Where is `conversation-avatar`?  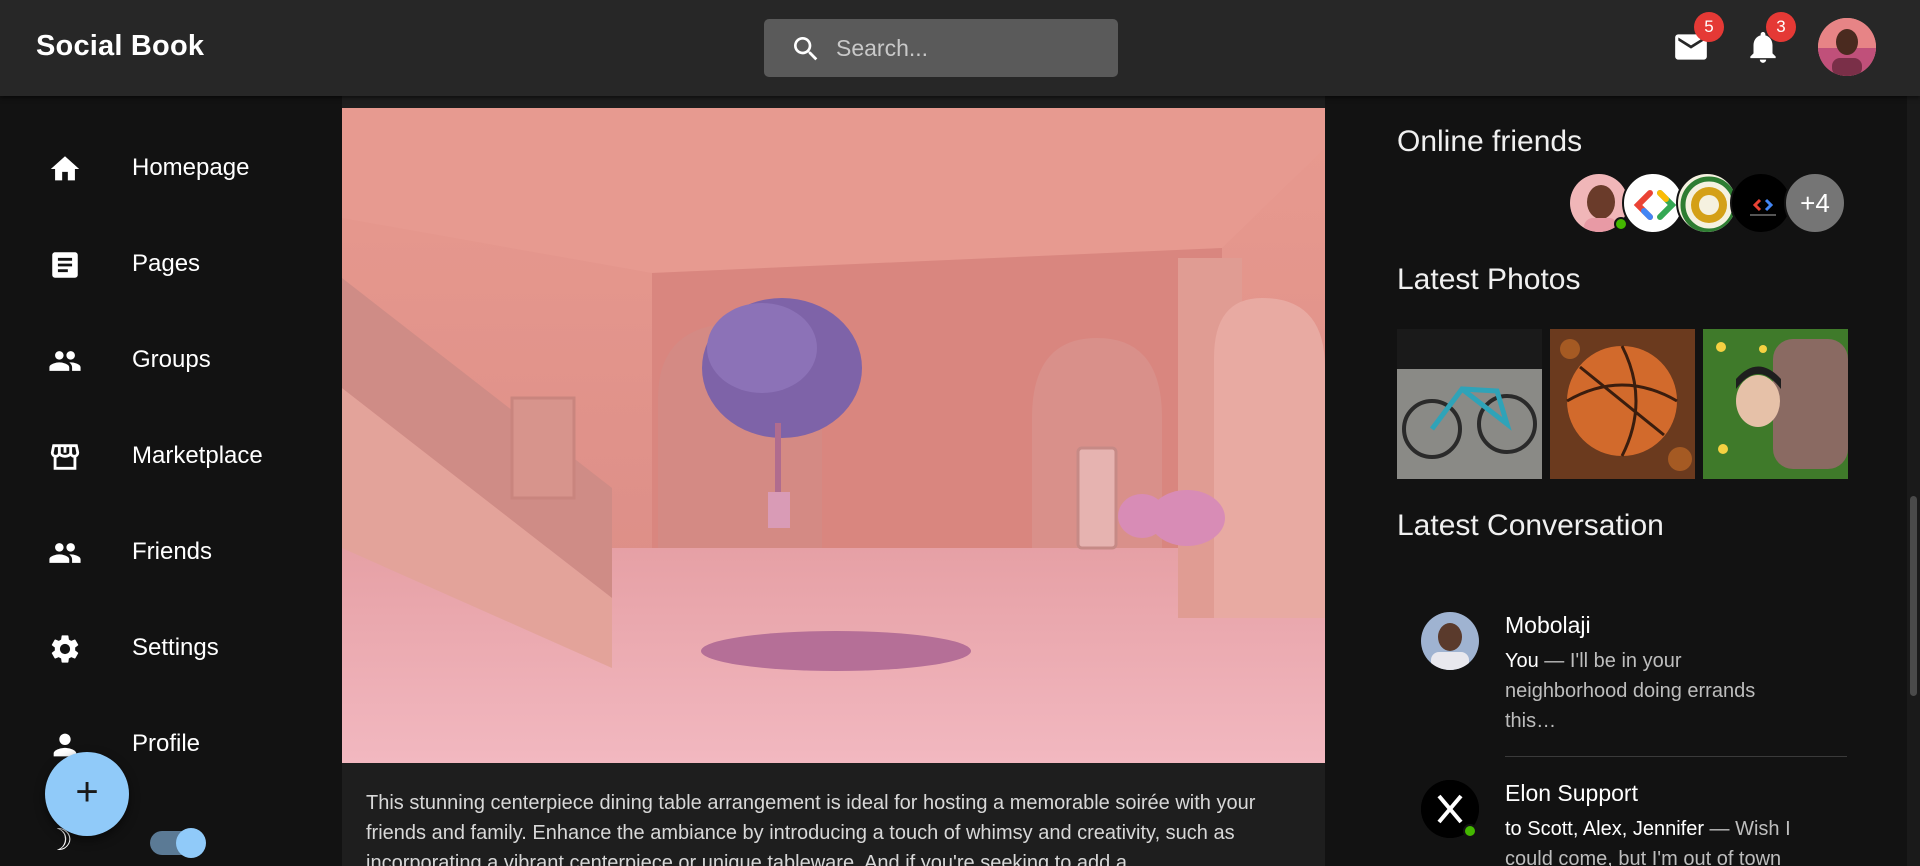
conversation-avatar is located at coordinates (1450, 641).